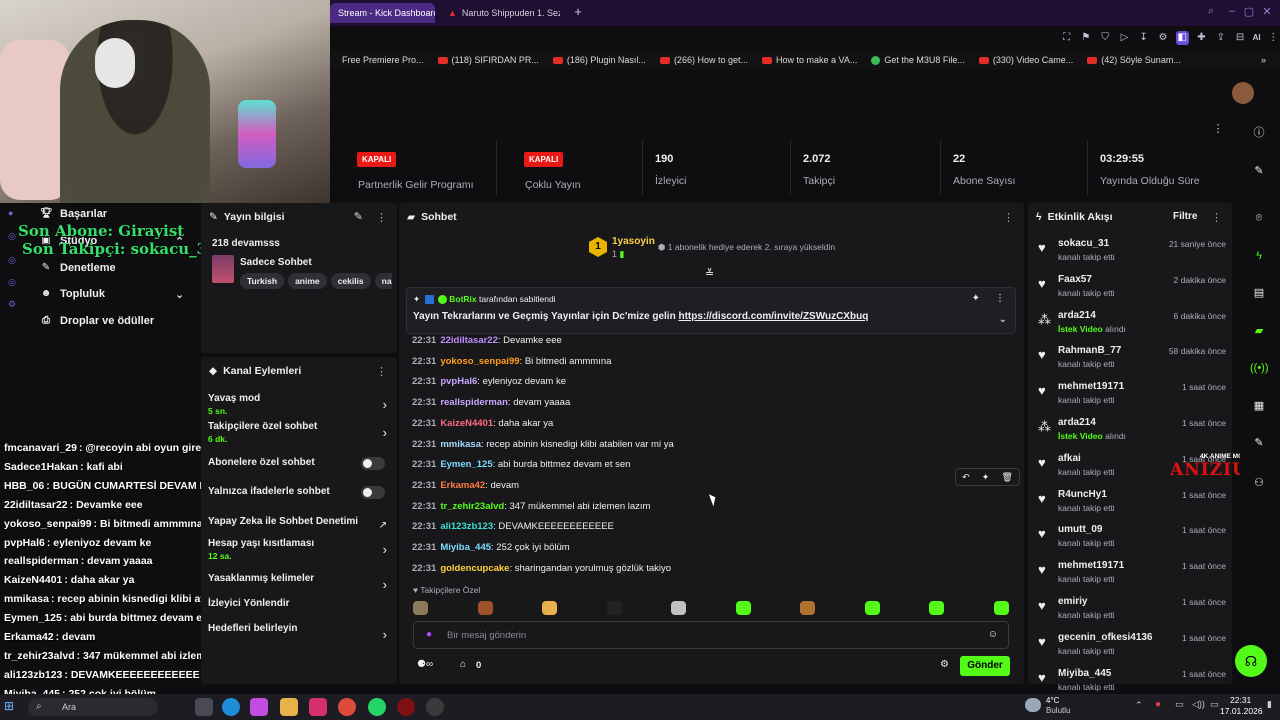 This screenshot has width=1280, height=720. I want to click on chat-message: 22:31 22idiltasar22: Devamke eee, so click(487, 340).